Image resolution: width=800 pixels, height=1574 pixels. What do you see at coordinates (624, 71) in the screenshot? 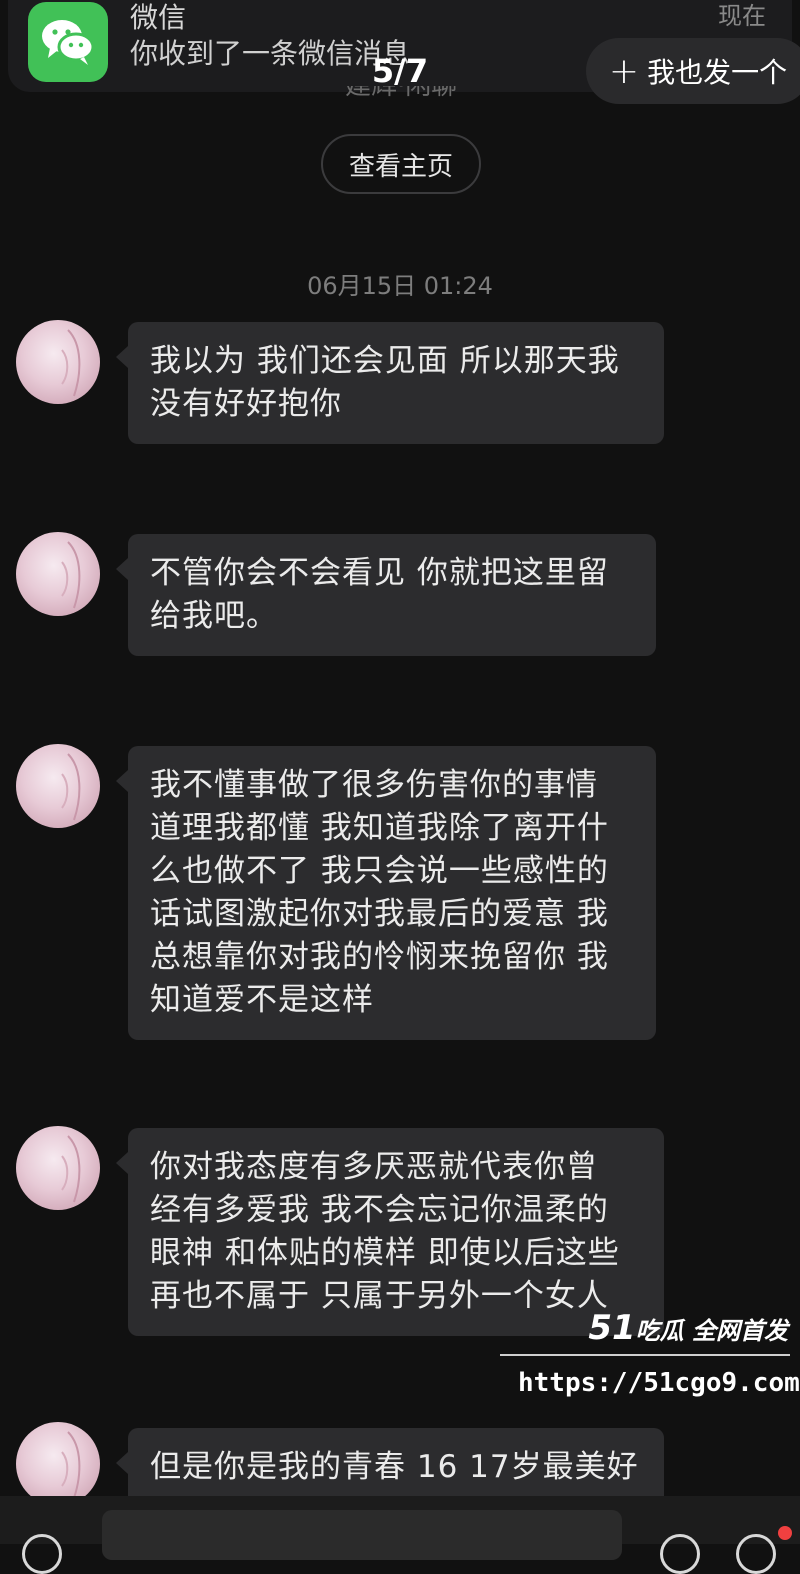
I see `plus-icon: +` at bounding box center [624, 71].